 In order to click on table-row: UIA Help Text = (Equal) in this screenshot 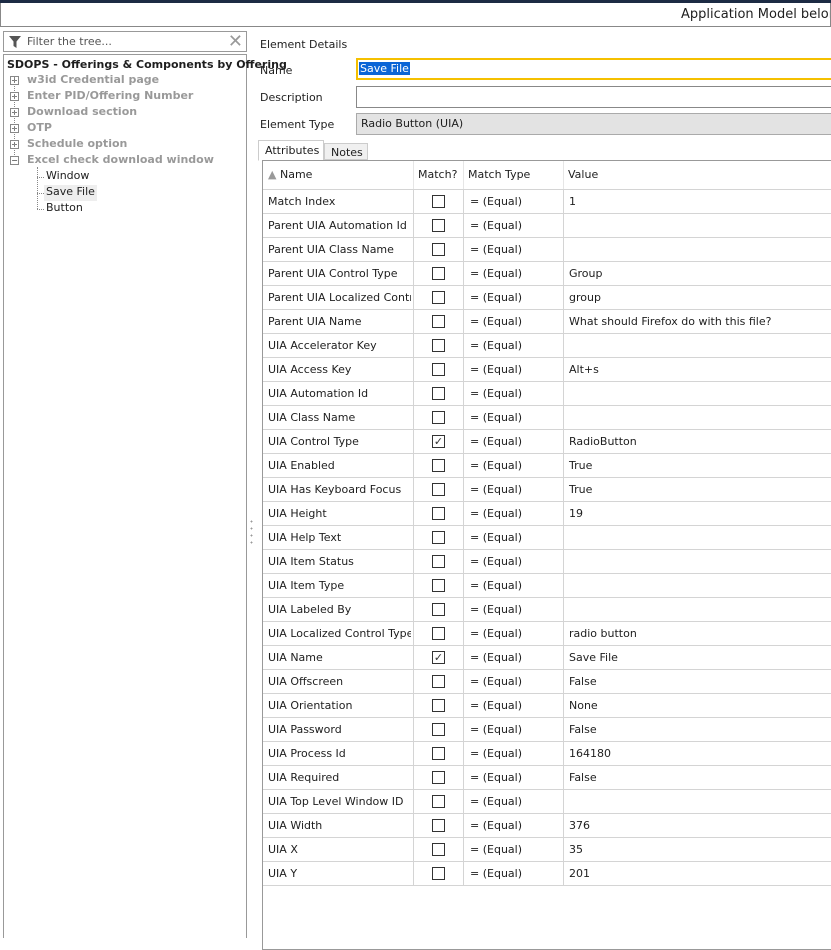, I will do `click(547, 537)`.